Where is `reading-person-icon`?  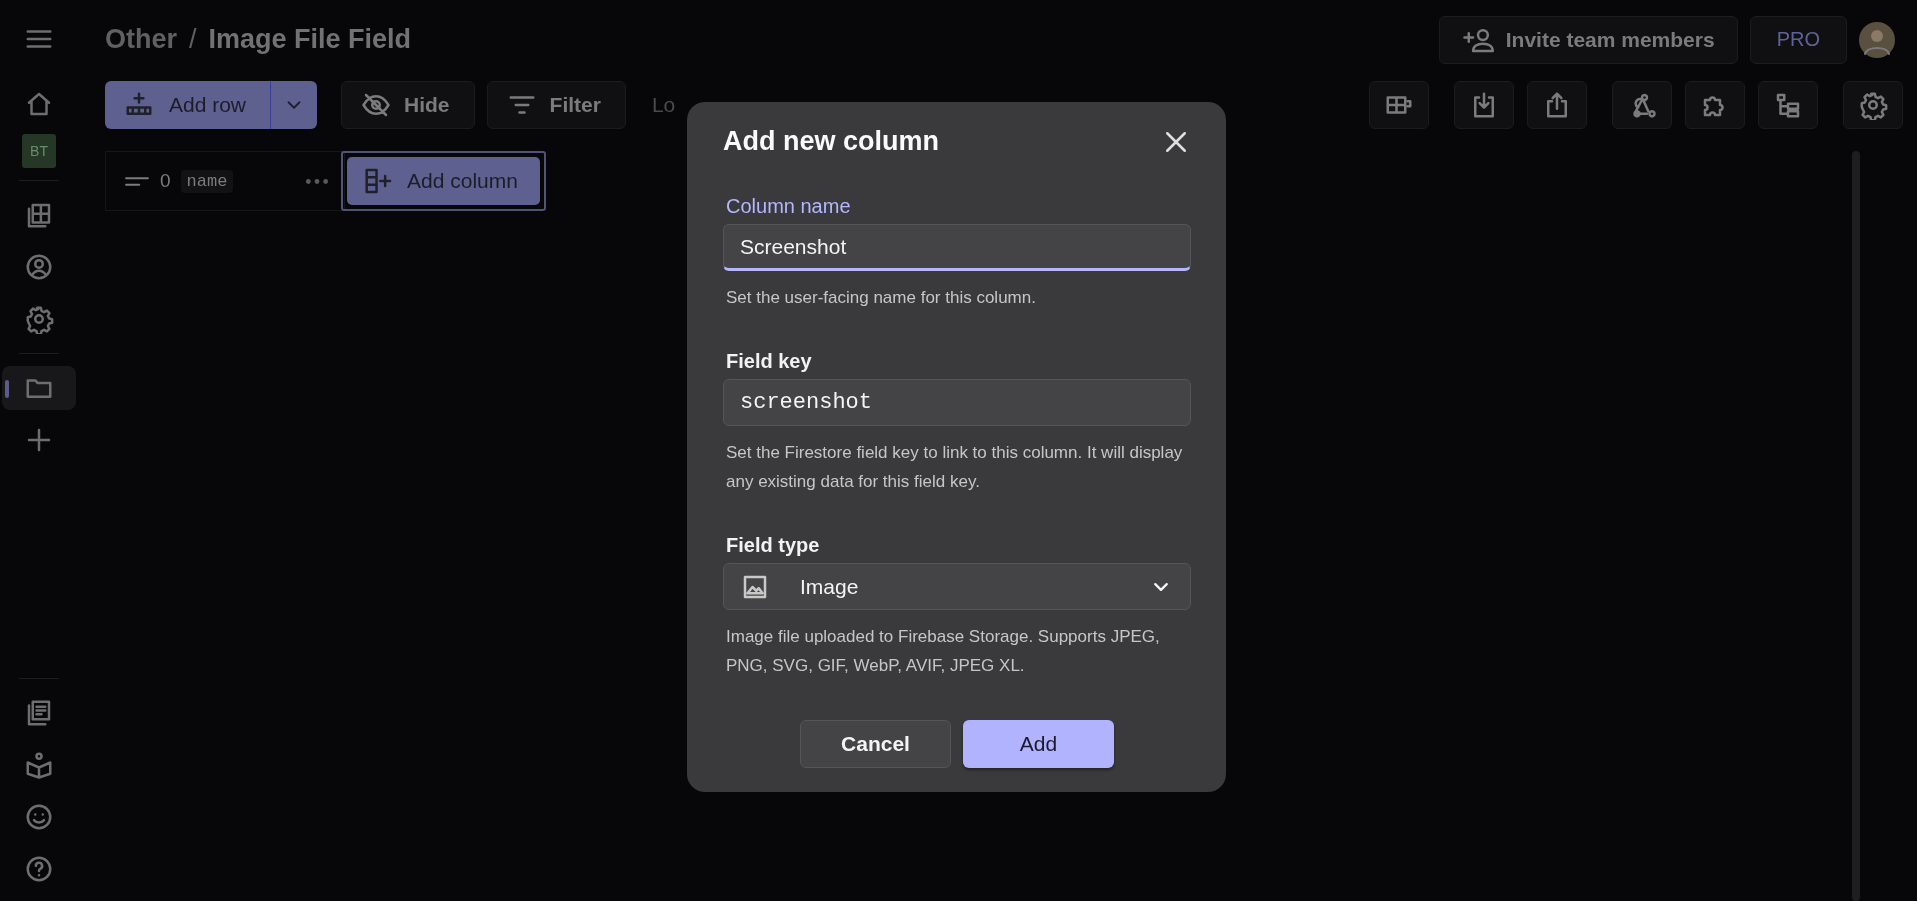
reading-person-icon is located at coordinates (39, 765).